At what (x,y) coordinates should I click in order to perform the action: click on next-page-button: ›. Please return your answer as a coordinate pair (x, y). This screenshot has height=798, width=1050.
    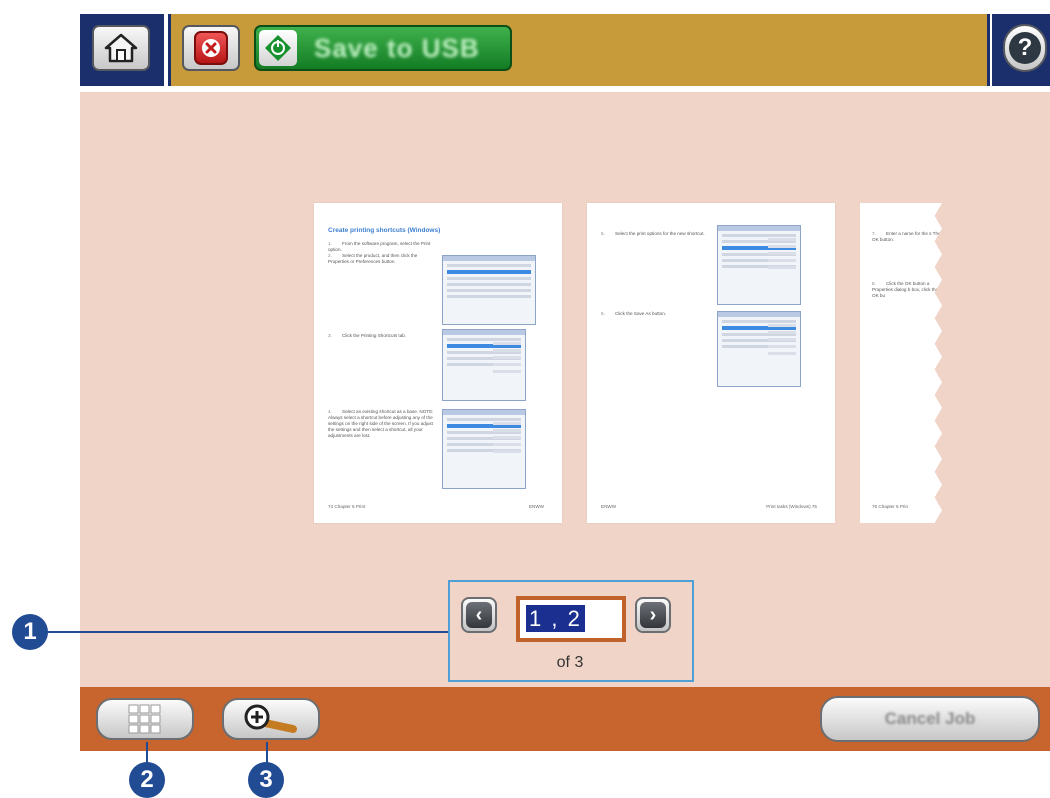
    Looking at the image, I should click on (653, 615).